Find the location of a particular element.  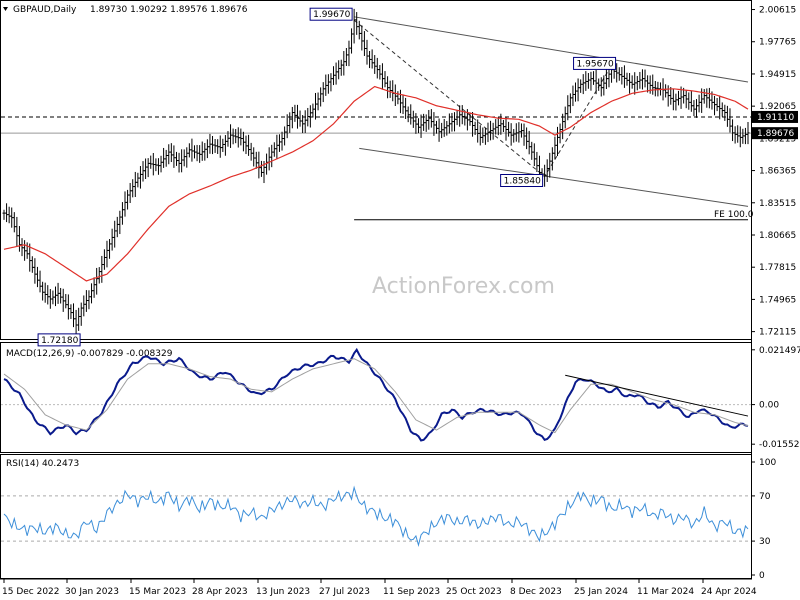

price-y-tick-label: 1.72115 is located at coordinates (777, 333).